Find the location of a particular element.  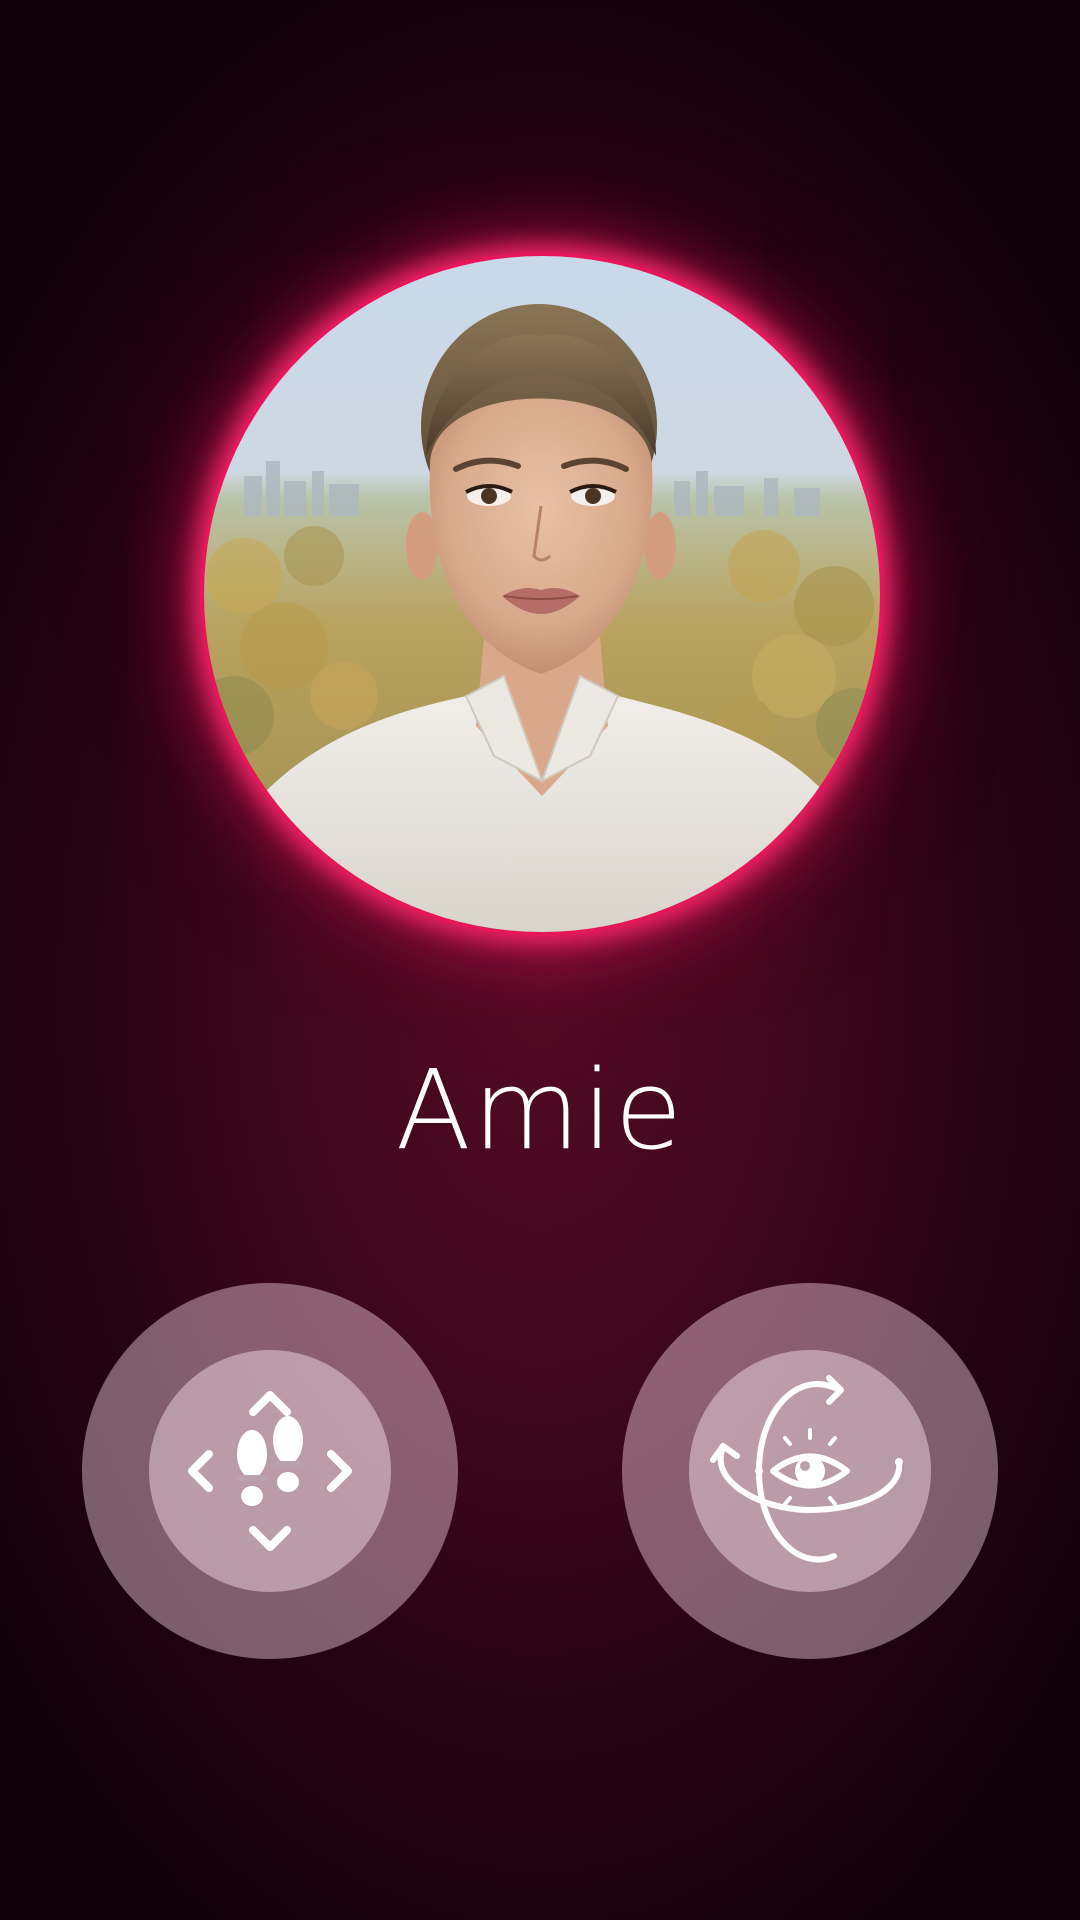

move-control-inner is located at coordinates (270, 1471).